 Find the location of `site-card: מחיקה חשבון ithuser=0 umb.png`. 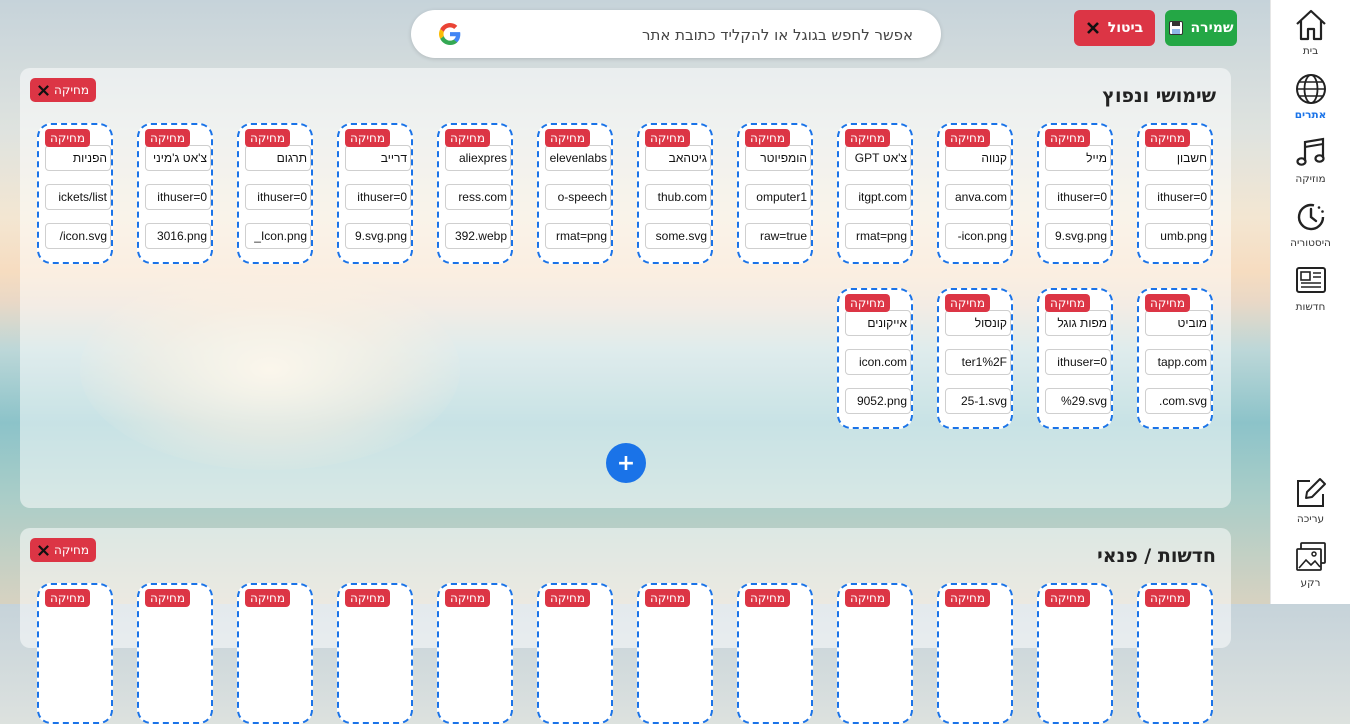

site-card: מחיקה חשבון ithuser=0 umb.png is located at coordinates (1175, 193).